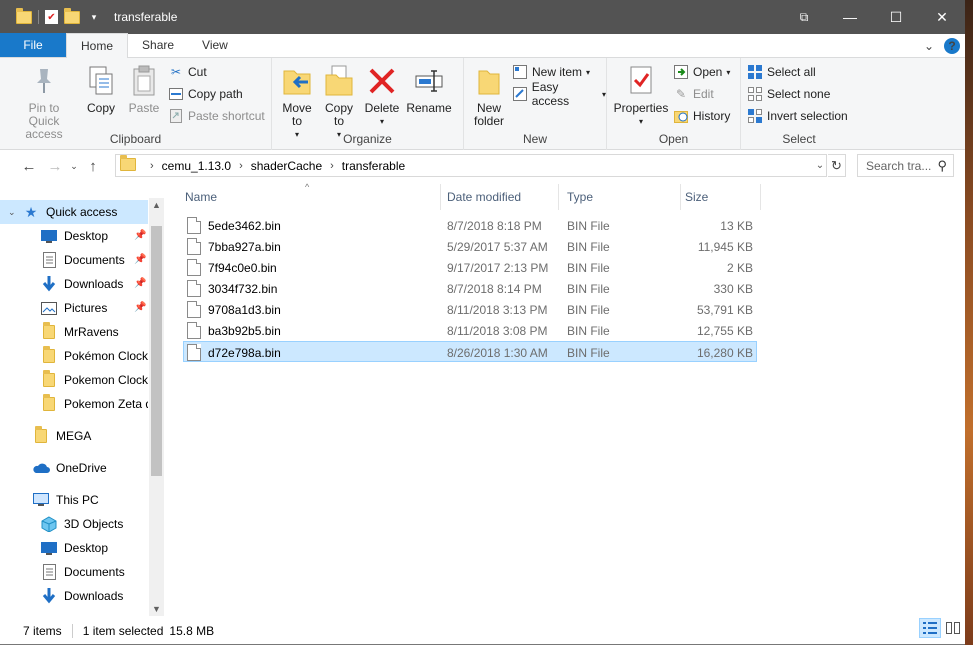 This screenshot has width=973, height=645. Describe the element at coordinates (44, 102) in the screenshot. I see `pin-quick-access-button: Pin to Quick access` at that location.